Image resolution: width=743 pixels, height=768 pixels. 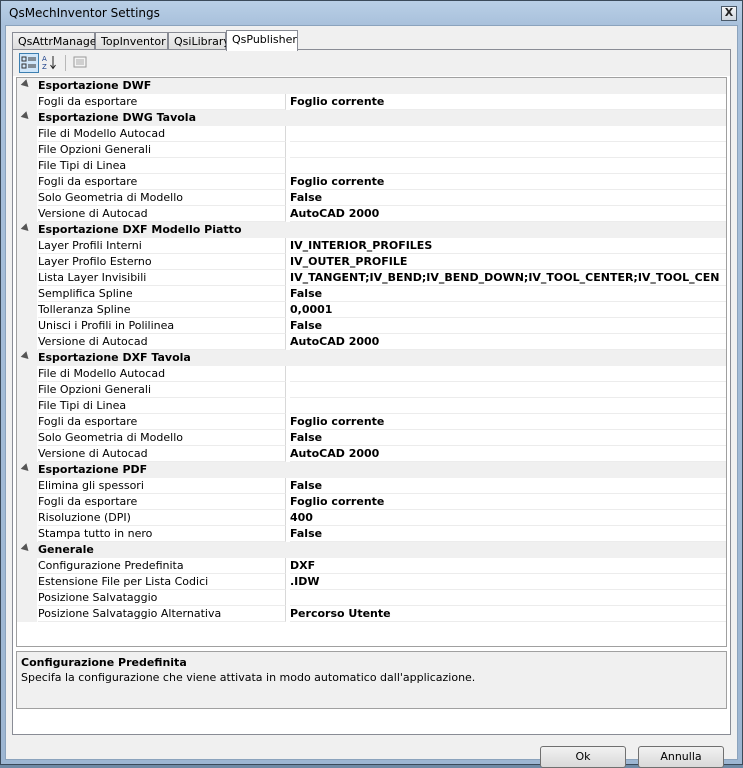 What do you see at coordinates (162, 246) in the screenshot?
I see `property-name: Layer Profili Interni` at bounding box center [162, 246].